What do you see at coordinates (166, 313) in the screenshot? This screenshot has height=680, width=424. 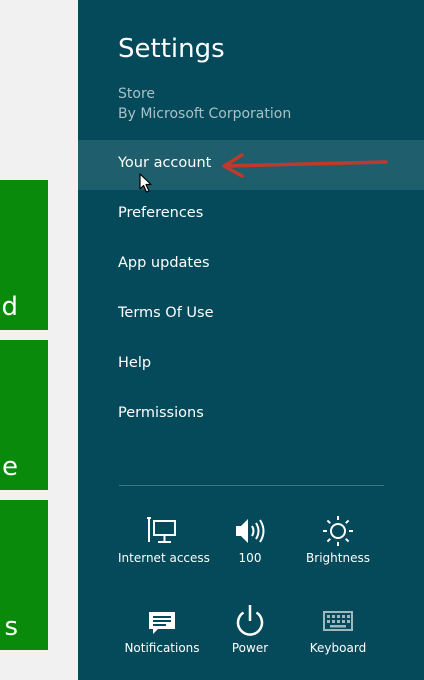 I see `menu-item-label: Terms Of Use` at bounding box center [166, 313].